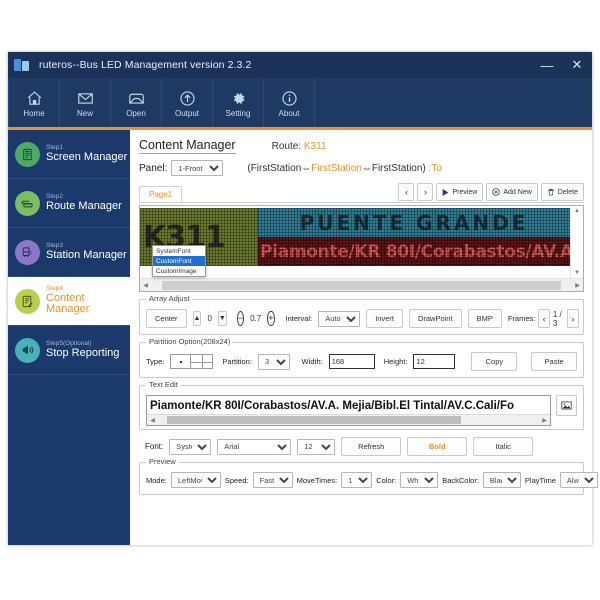 The height and width of the screenshot is (600, 600). I want to click on insert-image-button, so click(566, 405).